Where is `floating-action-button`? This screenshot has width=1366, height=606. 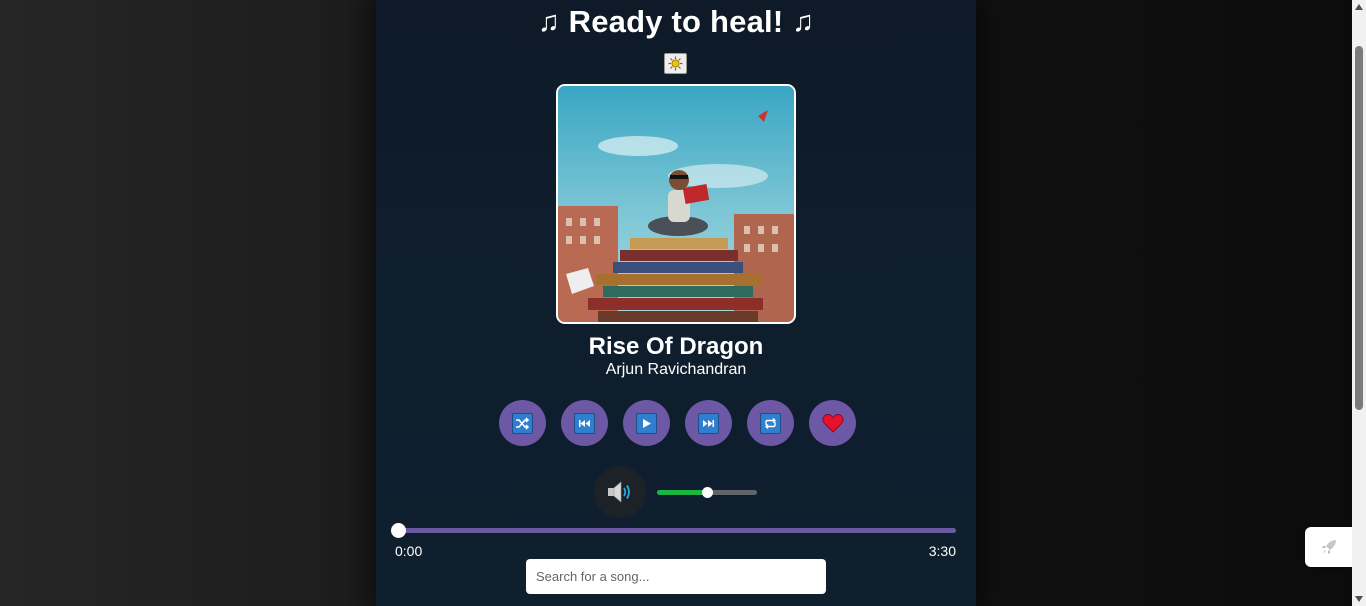 floating-action-button is located at coordinates (1329, 547).